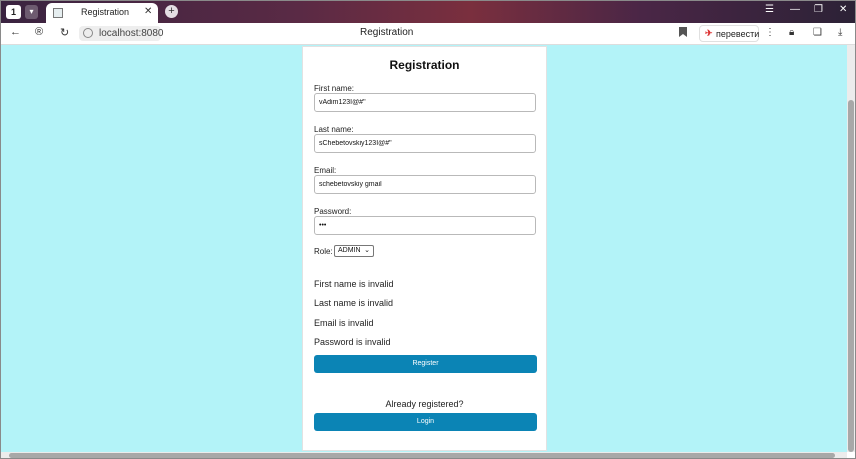 This screenshot has width=856, height=459. What do you see at coordinates (354, 303) in the screenshot?
I see `last-name-error: Last name is invalid` at bounding box center [354, 303].